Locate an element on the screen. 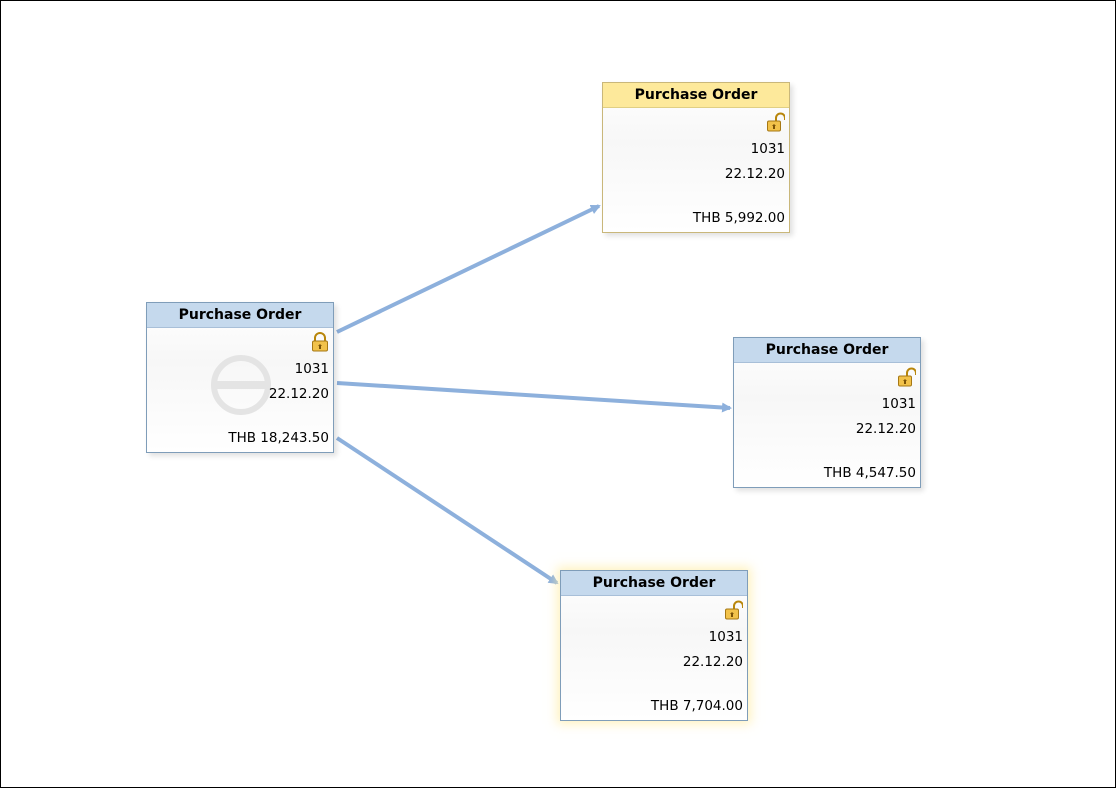  edge-root-child1 is located at coordinates (468, 269).